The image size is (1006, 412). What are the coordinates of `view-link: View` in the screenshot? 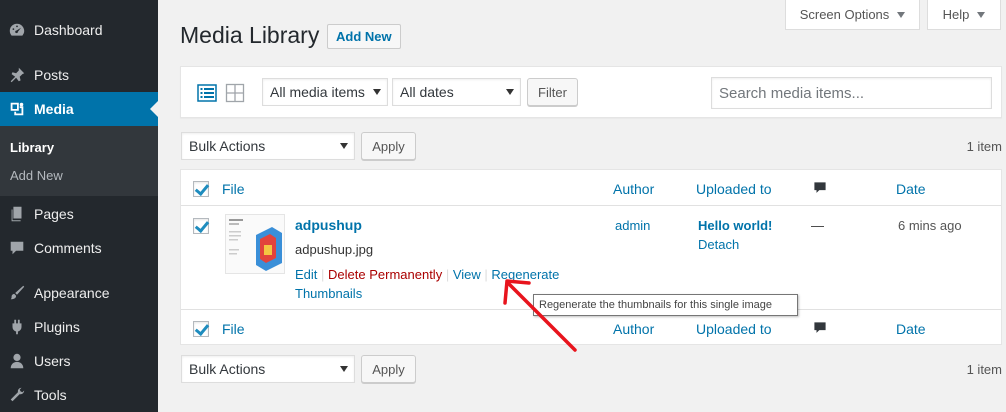 It's located at (467, 274).